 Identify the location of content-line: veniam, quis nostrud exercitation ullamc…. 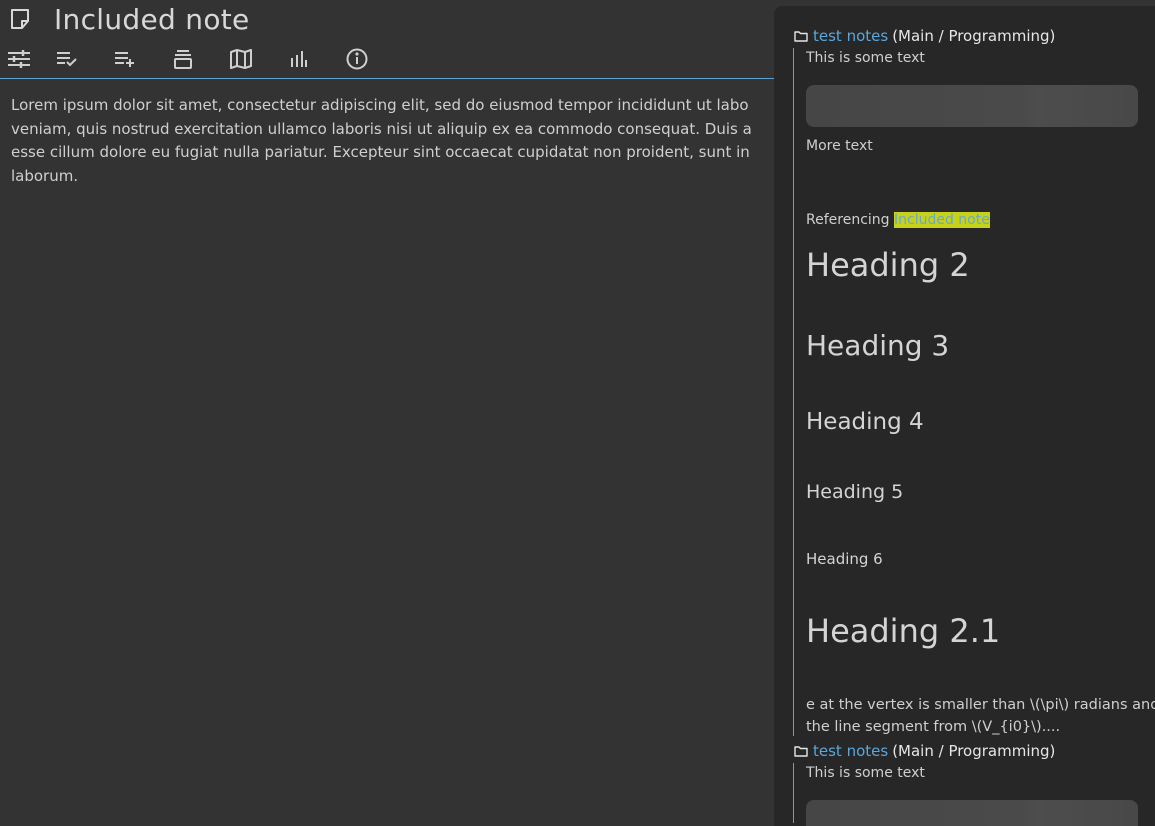
(381, 128).